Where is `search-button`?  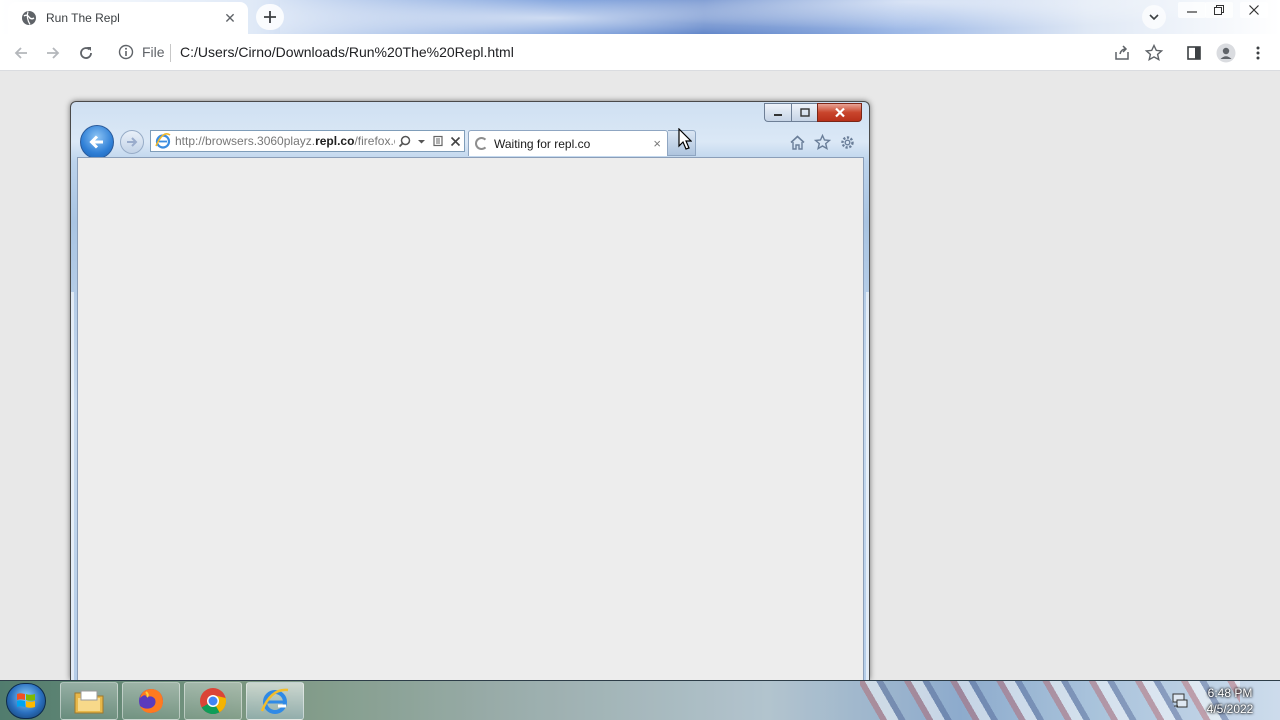 search-button is located at coordinates (404, 141).